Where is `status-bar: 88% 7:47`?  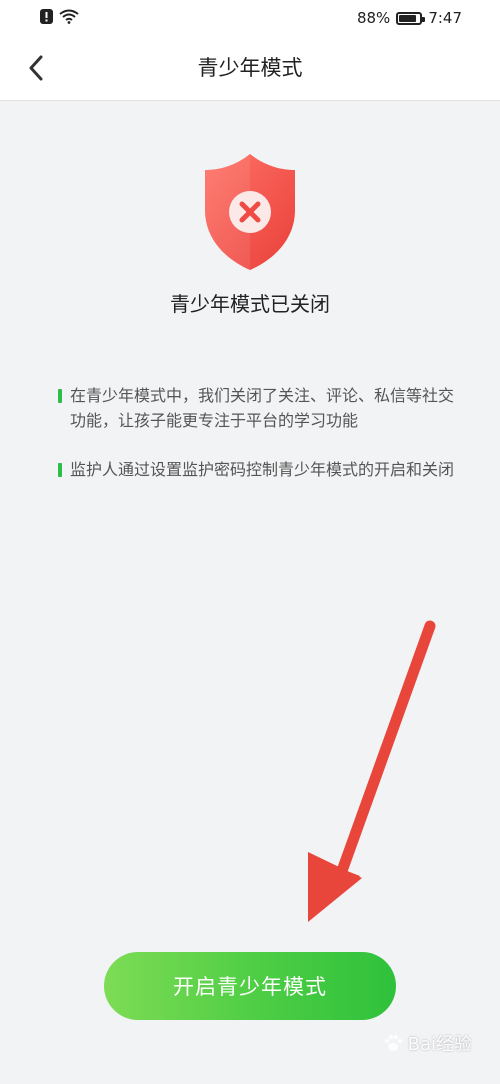
status-bar: 88% 7:47 is located at coordinates (250, 18).